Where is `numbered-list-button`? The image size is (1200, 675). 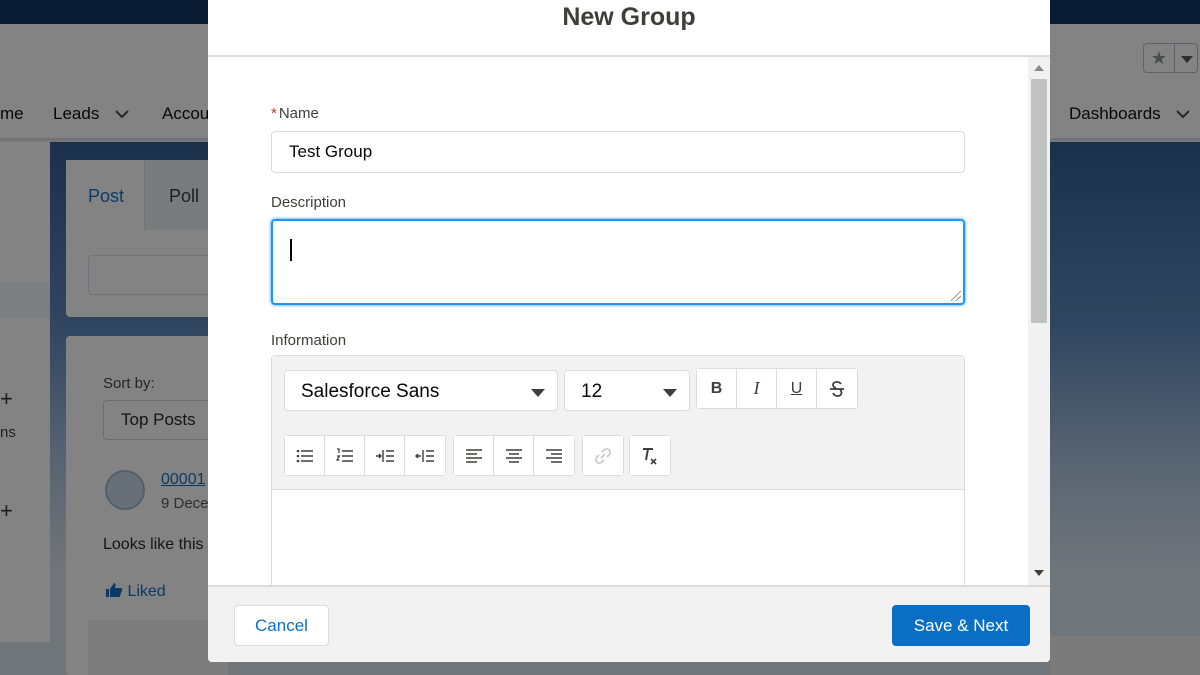
numbered-list-button is located at coordinates (345, 455).